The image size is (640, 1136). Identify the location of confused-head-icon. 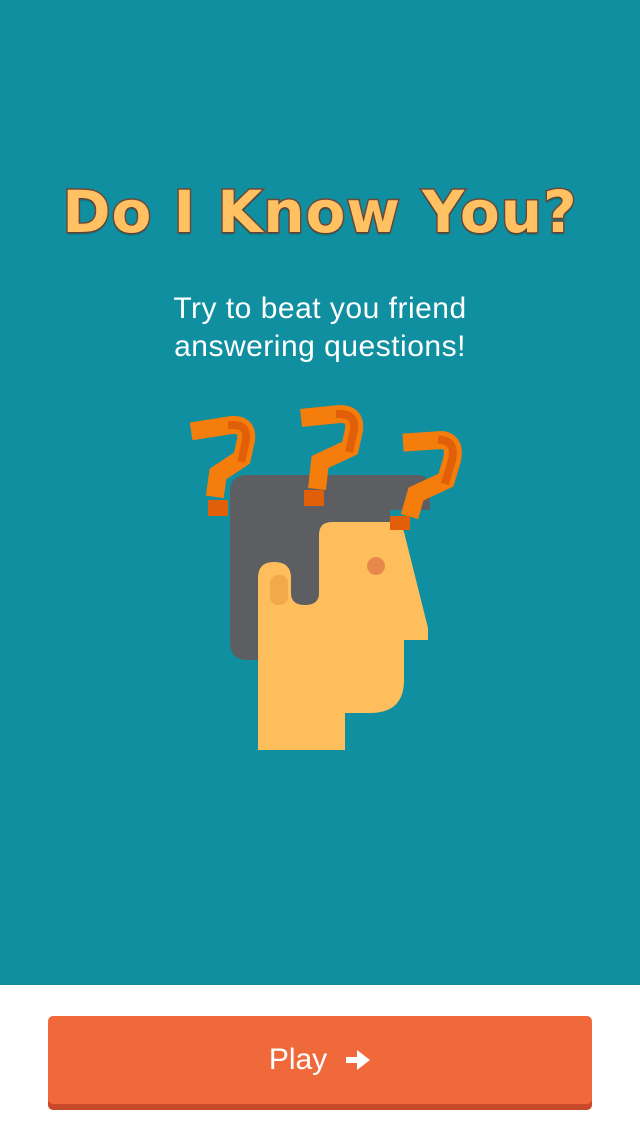
(329, 580).